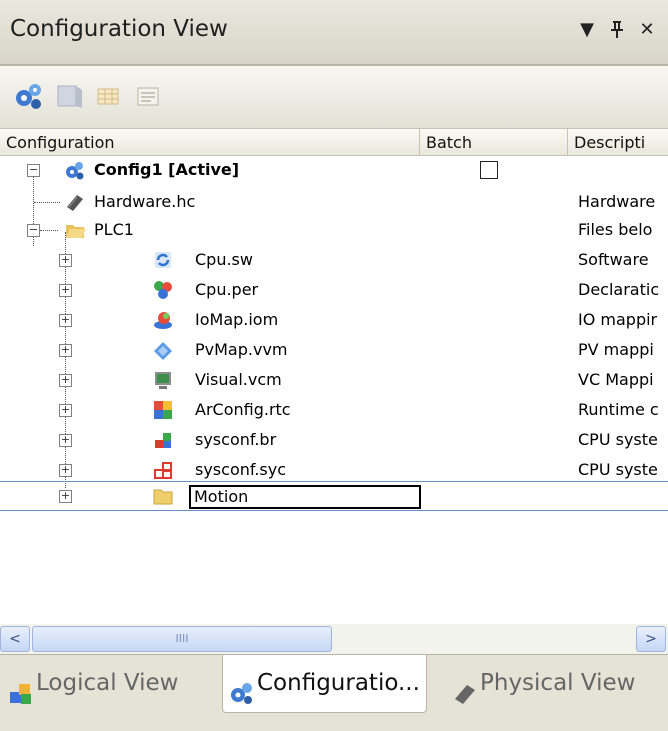  Describe the element at coordinates (647, 30) in the screenshot. I see `close-icon: ✕` at that location.